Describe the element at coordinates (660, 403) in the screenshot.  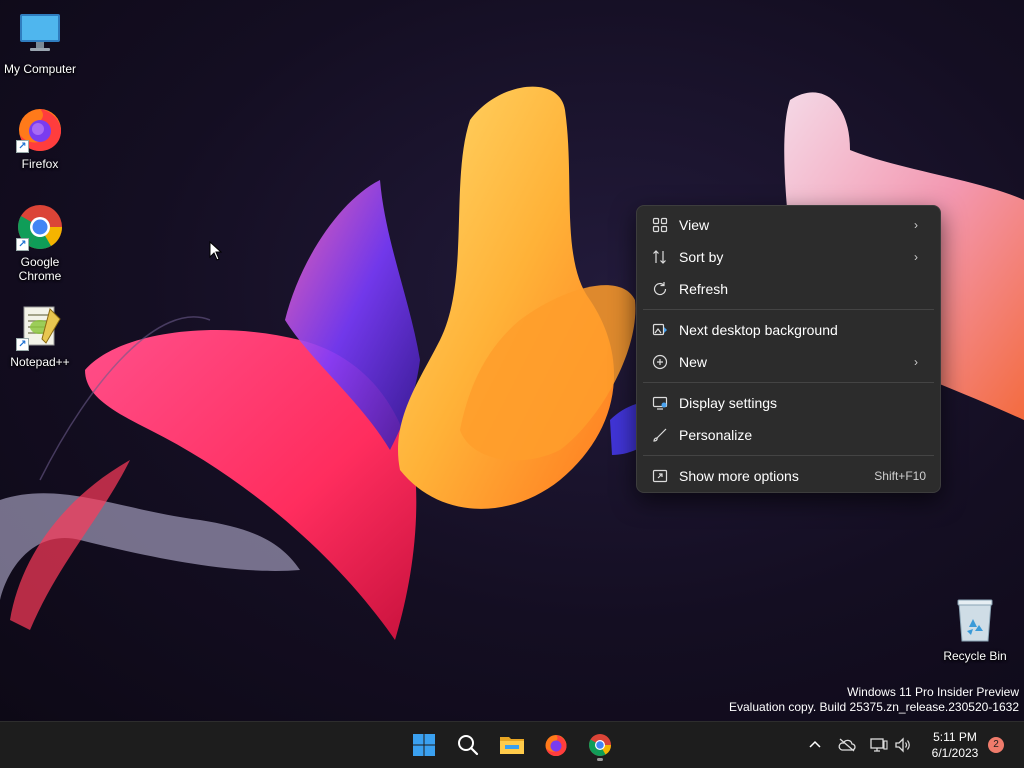
I see `display-settings-icon` at that location.